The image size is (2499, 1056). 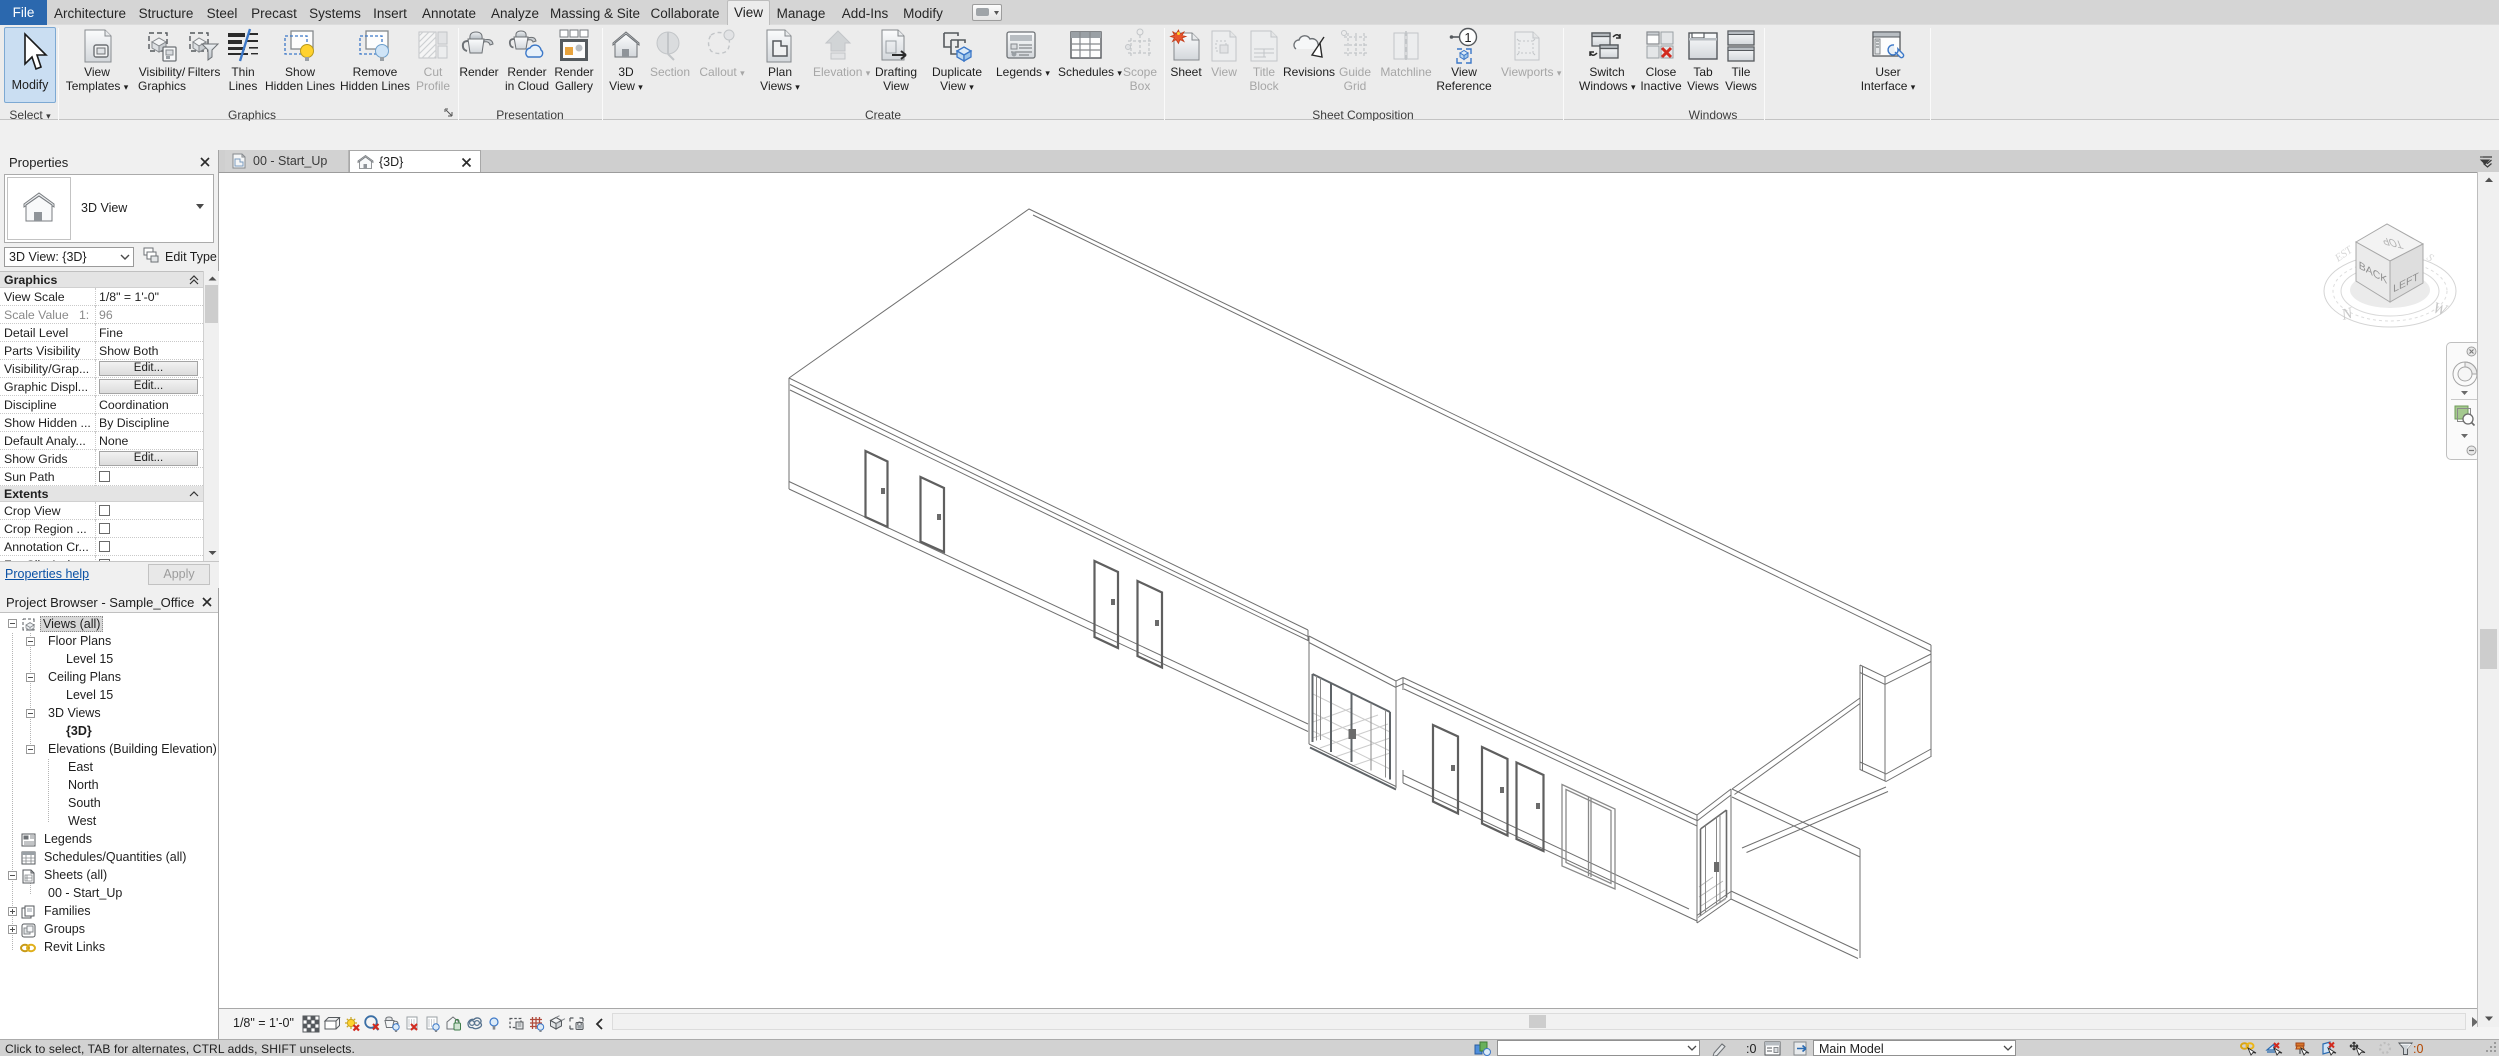 I want to click on svg-text: 1, so click(x=1467, y=37).